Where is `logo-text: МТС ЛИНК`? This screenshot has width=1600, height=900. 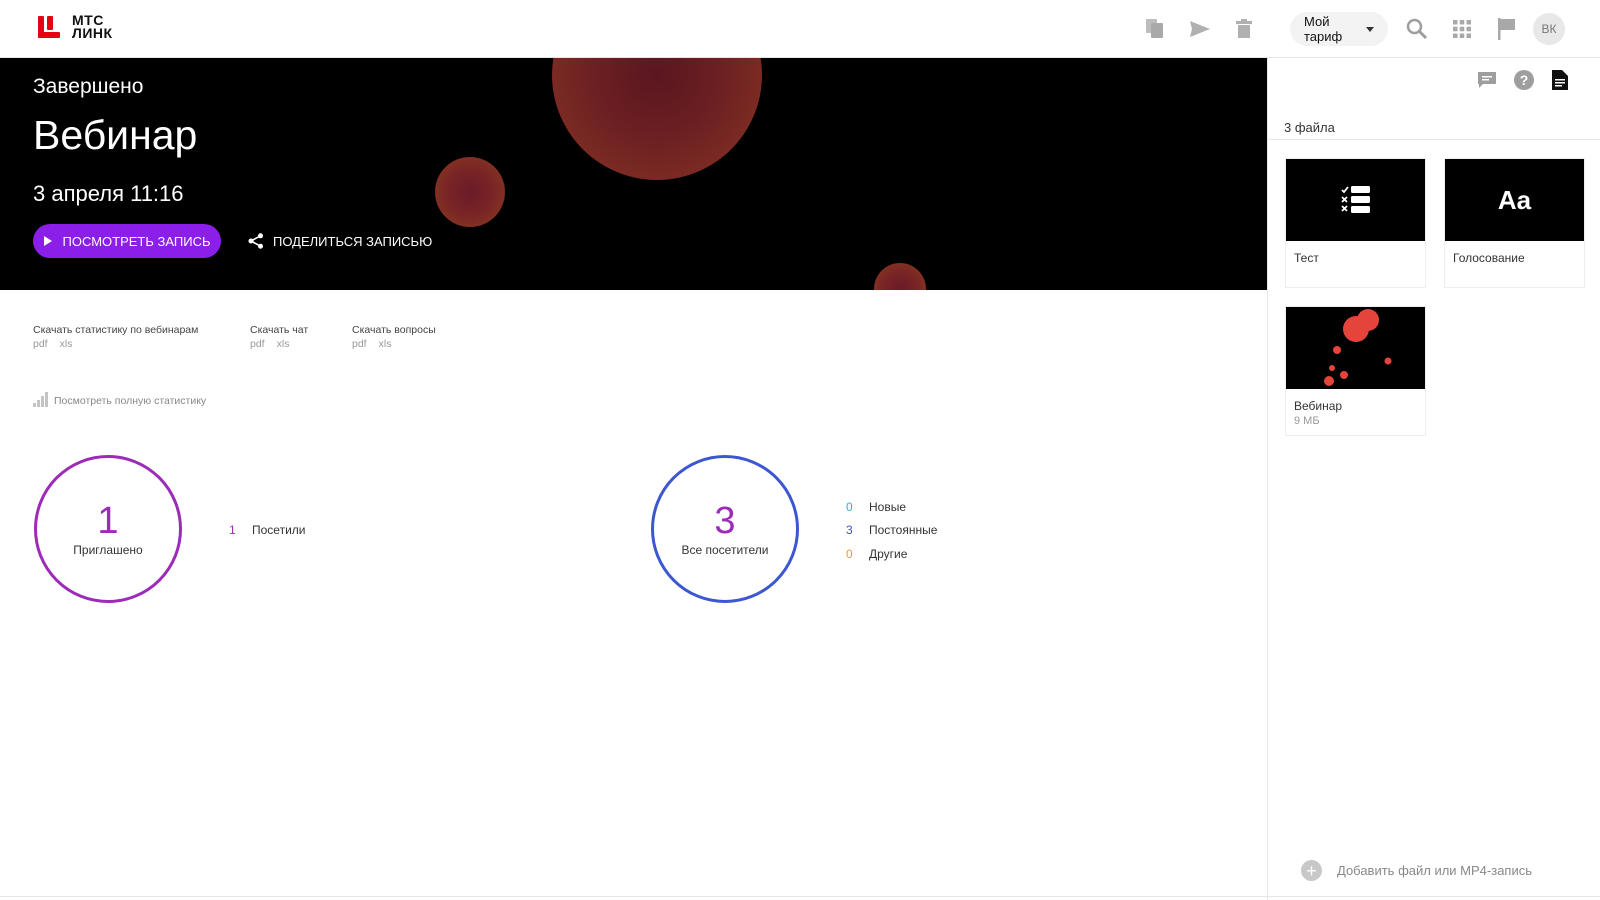
logo-text: МТС ЛИНК is located at coordinates (92, 27).